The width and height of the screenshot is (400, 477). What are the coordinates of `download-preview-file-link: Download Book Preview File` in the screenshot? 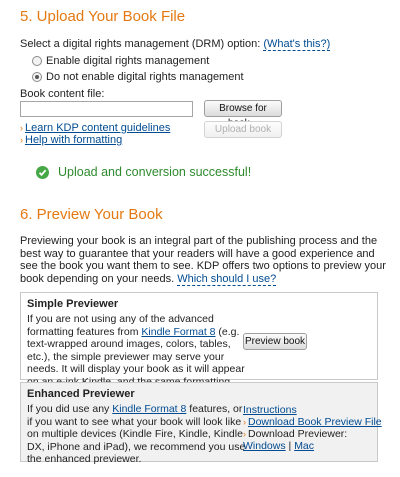 It's located at (315, 422).